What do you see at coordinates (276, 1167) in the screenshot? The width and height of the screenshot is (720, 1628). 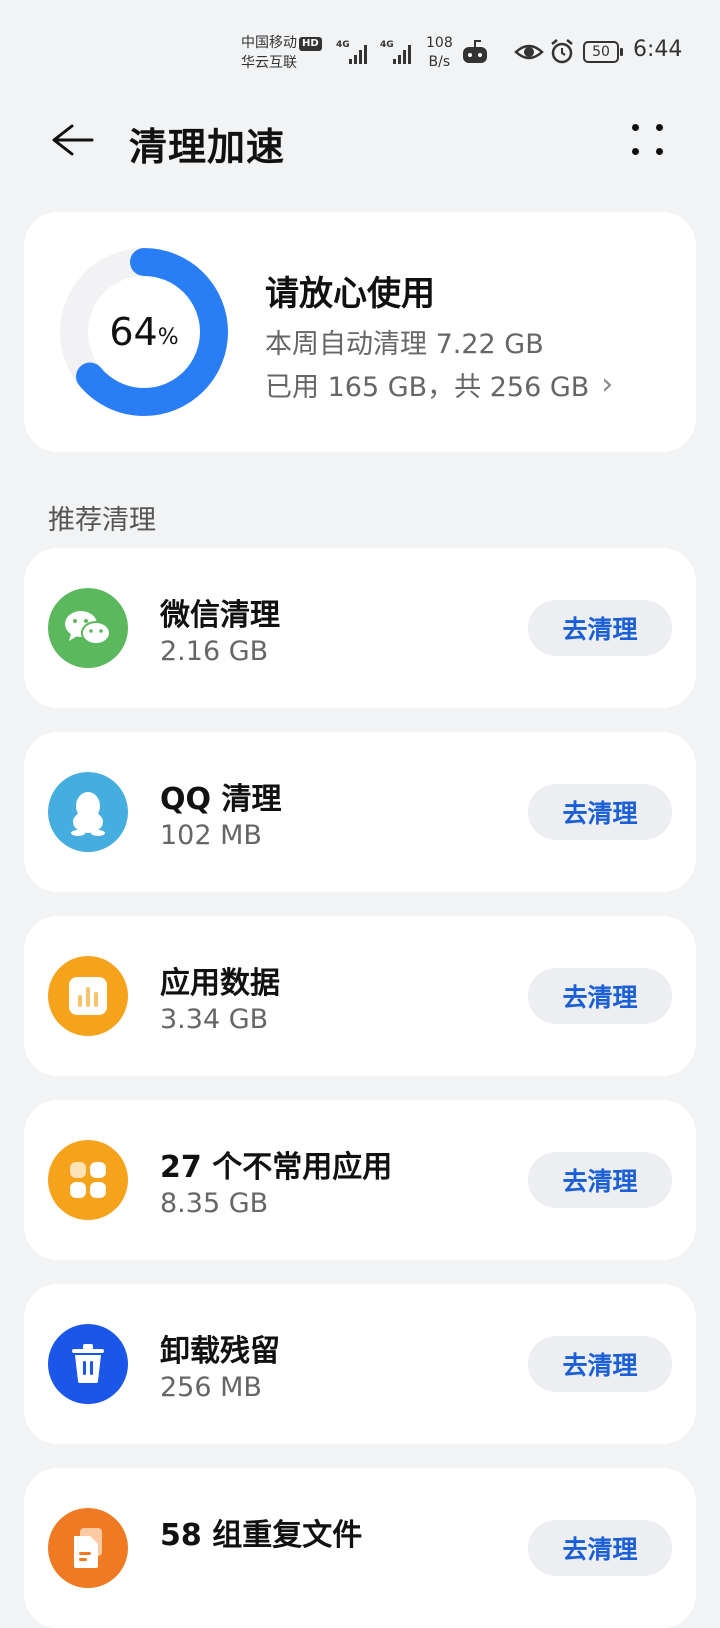 I see `item-name: 27 个不常用应用` at bounding box center [276, 1167].